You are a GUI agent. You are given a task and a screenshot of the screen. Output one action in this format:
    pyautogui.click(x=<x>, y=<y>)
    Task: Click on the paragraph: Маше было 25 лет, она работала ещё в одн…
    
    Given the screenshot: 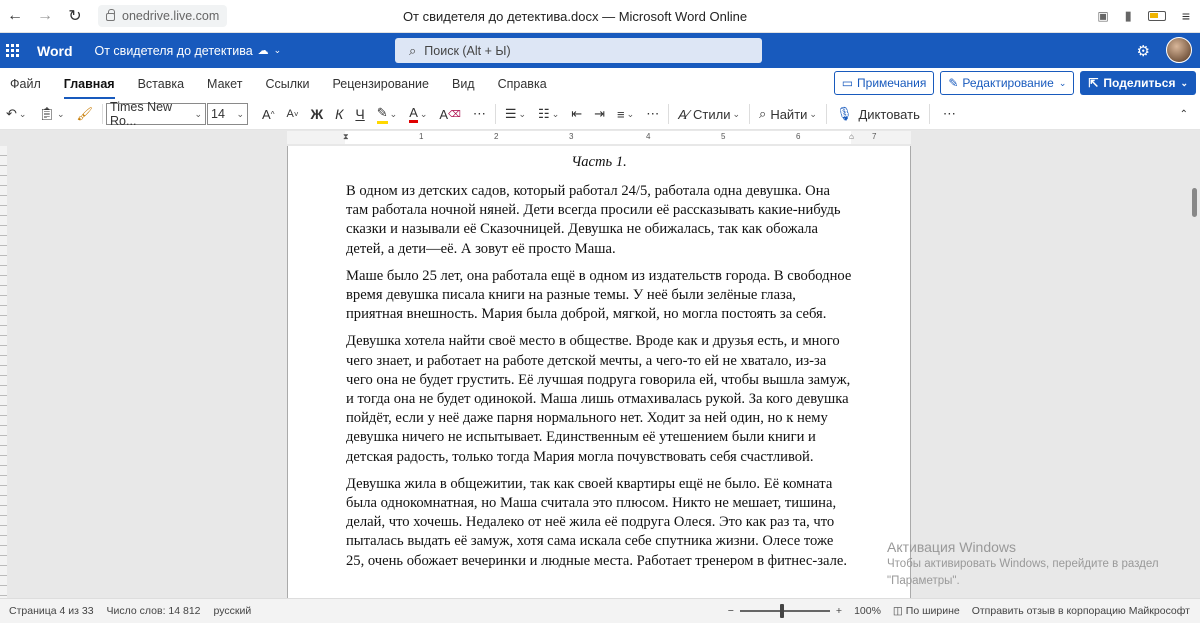 What is the action you would take?
    pyautogui.click(x=599, y=295)
    